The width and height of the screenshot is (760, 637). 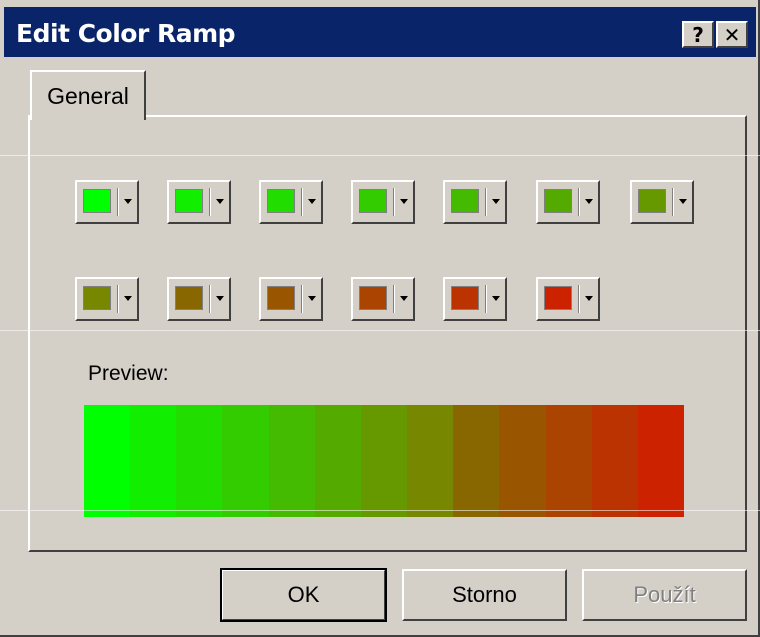 I want to click on window-title: Edit Color Ramp, so click(x=126, y=33).